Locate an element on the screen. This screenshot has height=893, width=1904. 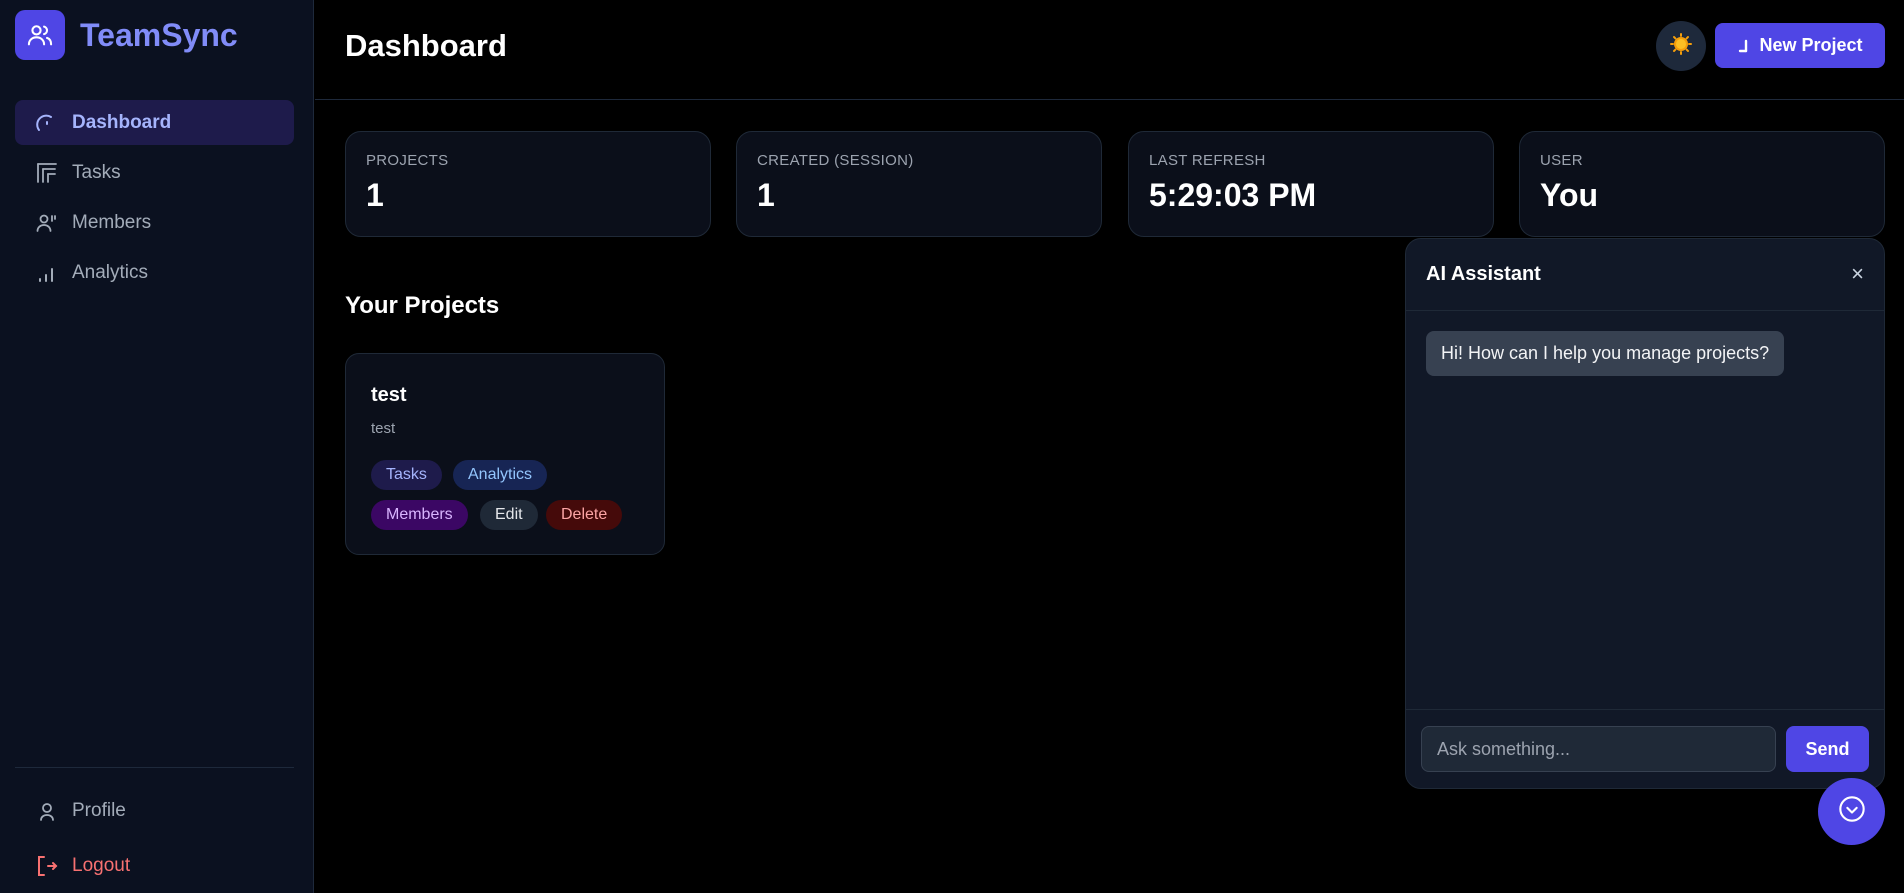
page-title: Dashboard is located at coordinates (426, 45).